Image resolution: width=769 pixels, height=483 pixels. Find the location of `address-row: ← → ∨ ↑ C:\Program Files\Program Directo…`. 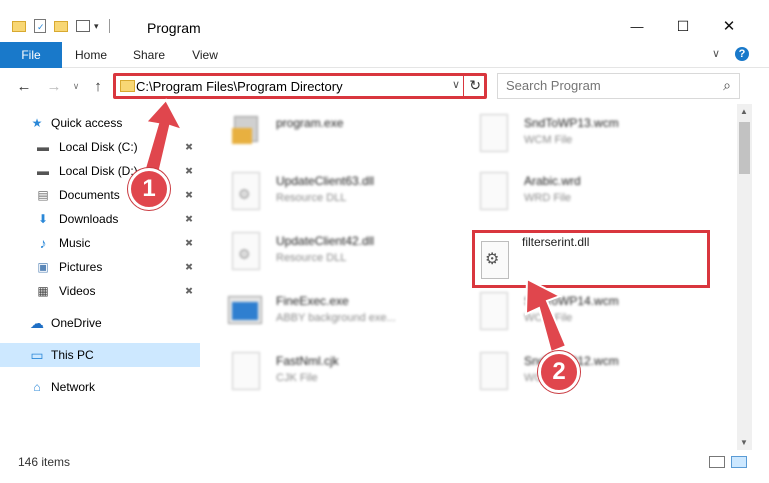

address-row: ← → ∨ ↑ C:\Program Files\Program Directo… is located at coordinates (384, 86).